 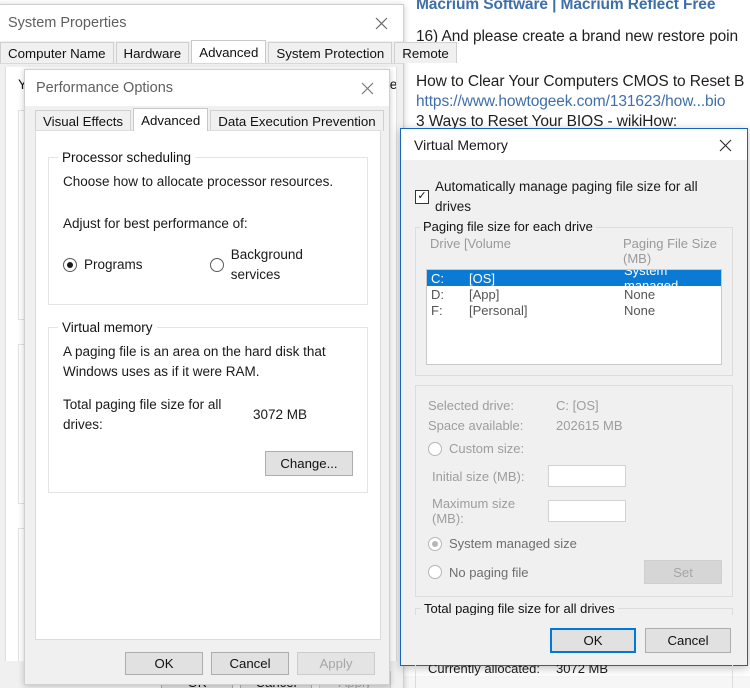 What do you see at coordinates (280, 415) in the screenshot?
I see `total-paging-file-value: 3072 MB` at bounding box center [280, 415].